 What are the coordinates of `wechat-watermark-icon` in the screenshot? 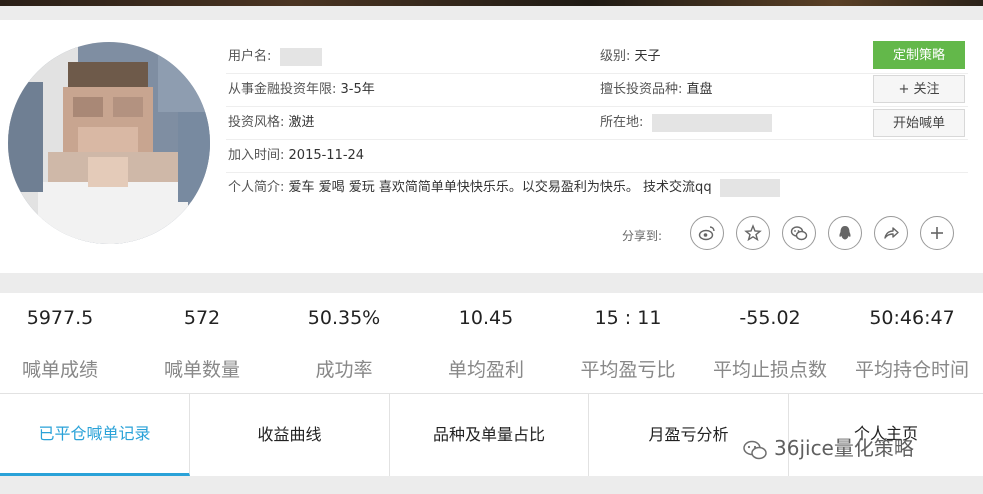 It's located at (755, 449).